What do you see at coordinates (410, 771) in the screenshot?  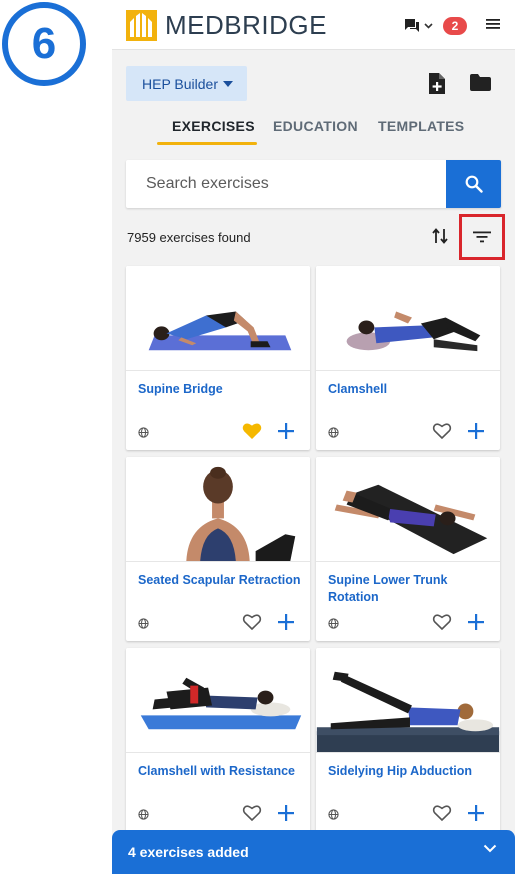 I see `exercise-title: Sidelying Hip Abduction` at bounding box center [410, 771].